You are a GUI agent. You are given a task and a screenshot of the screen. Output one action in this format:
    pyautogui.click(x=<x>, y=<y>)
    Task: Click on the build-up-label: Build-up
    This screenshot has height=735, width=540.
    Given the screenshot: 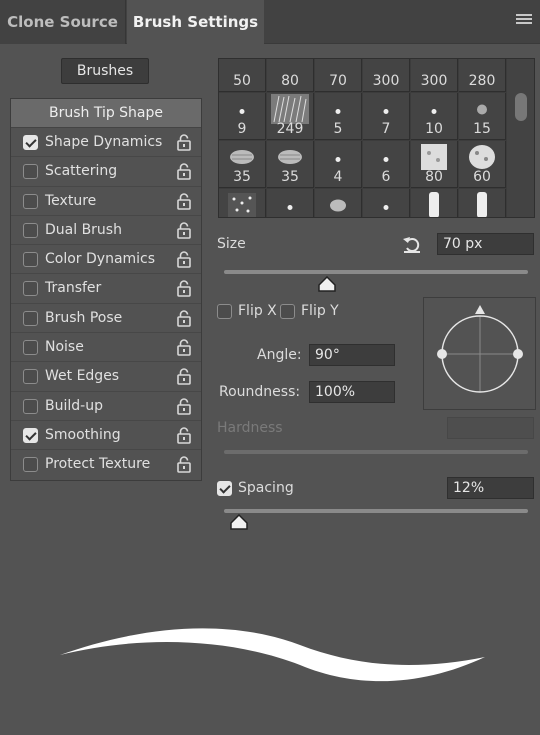 What is the action you would take?
    pyautogui.click(x=74, y=405)
    